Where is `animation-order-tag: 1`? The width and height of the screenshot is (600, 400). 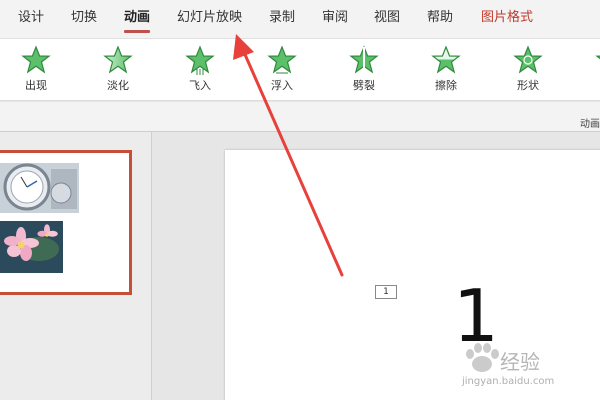 animation-order-tag: 1 is located at coordinates (386, 292).